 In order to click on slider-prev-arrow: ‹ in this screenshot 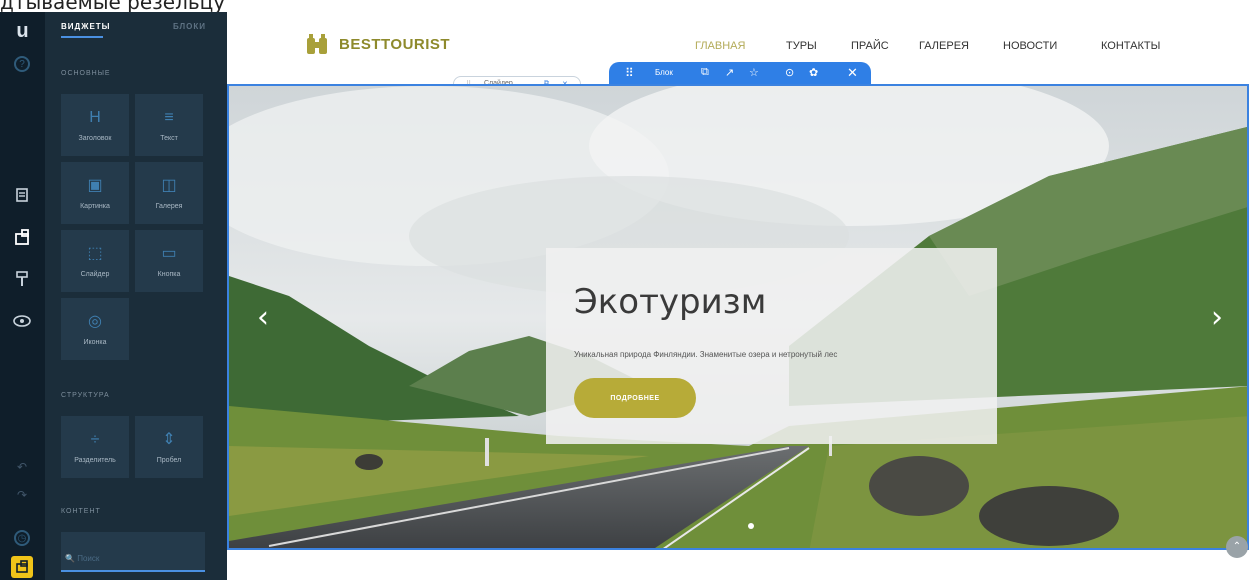, I will do `click(263, 317)`.